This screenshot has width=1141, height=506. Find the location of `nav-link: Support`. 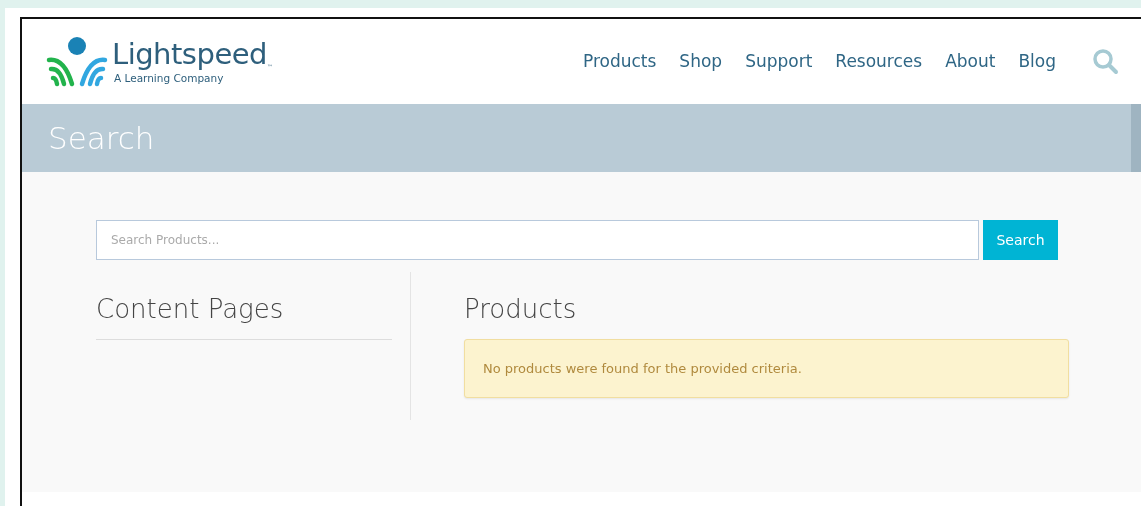

nav-link: Support is located at coordinates (779, 61).